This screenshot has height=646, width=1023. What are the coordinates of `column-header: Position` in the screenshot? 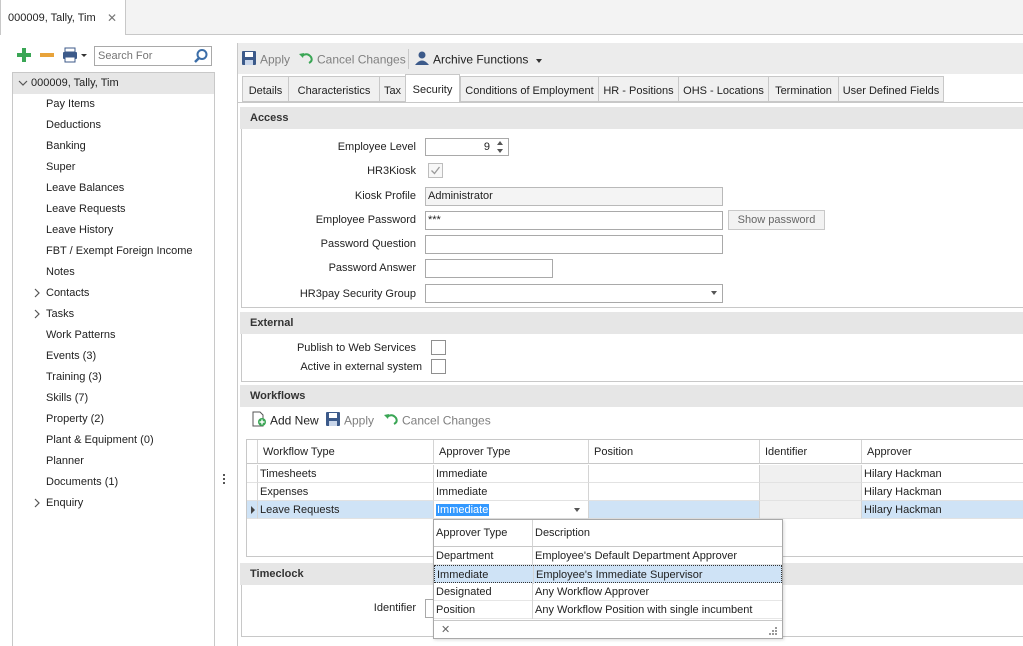 It's located at (674, 452).